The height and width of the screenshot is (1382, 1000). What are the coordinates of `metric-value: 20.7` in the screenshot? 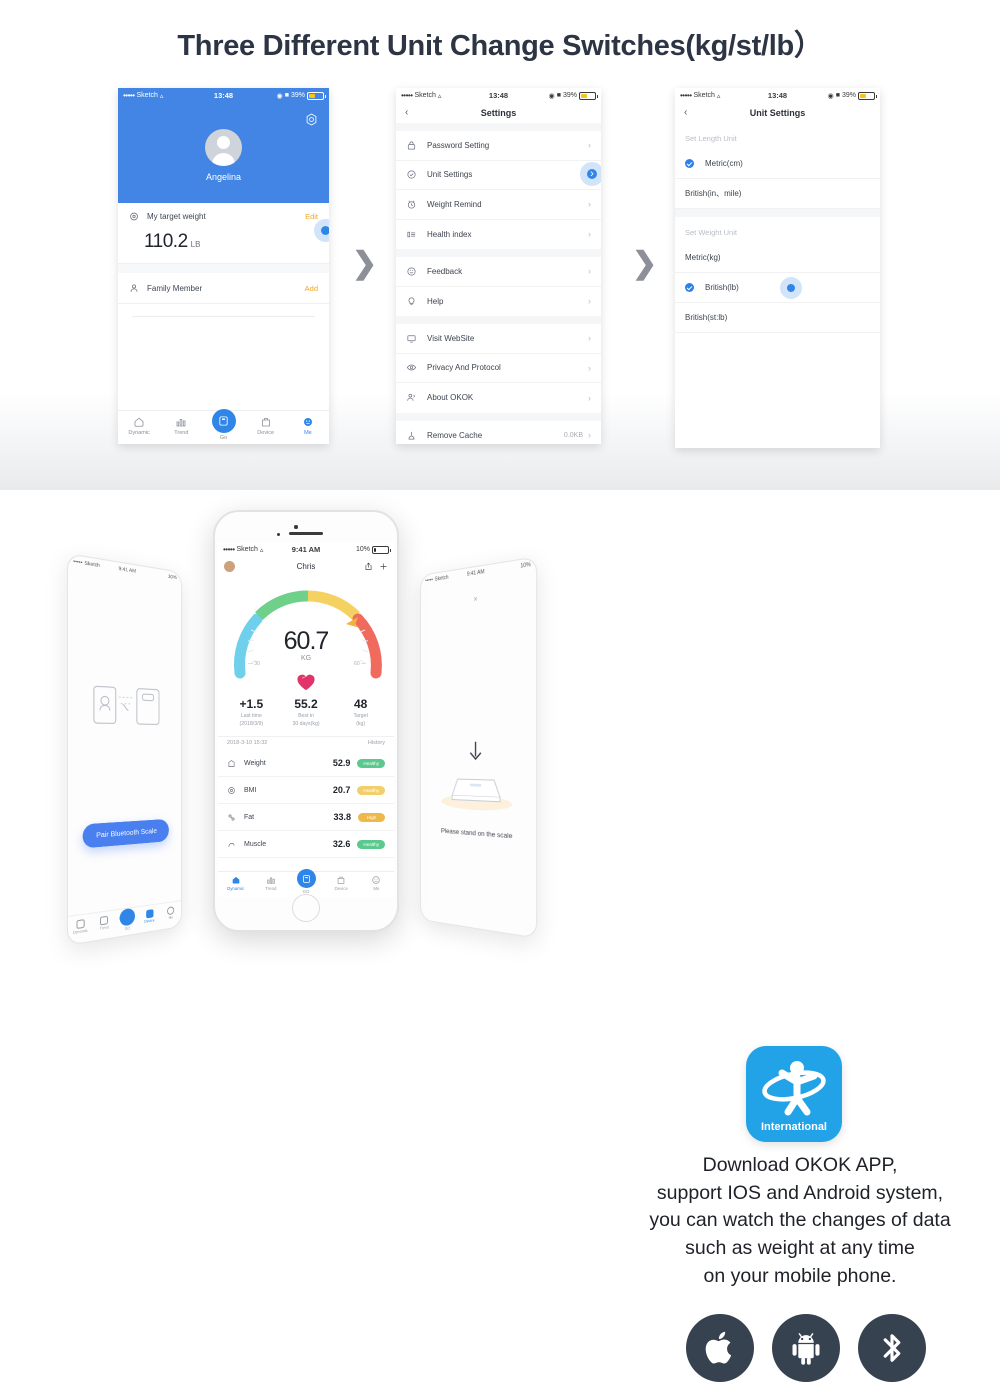 It's located at (341, 790).